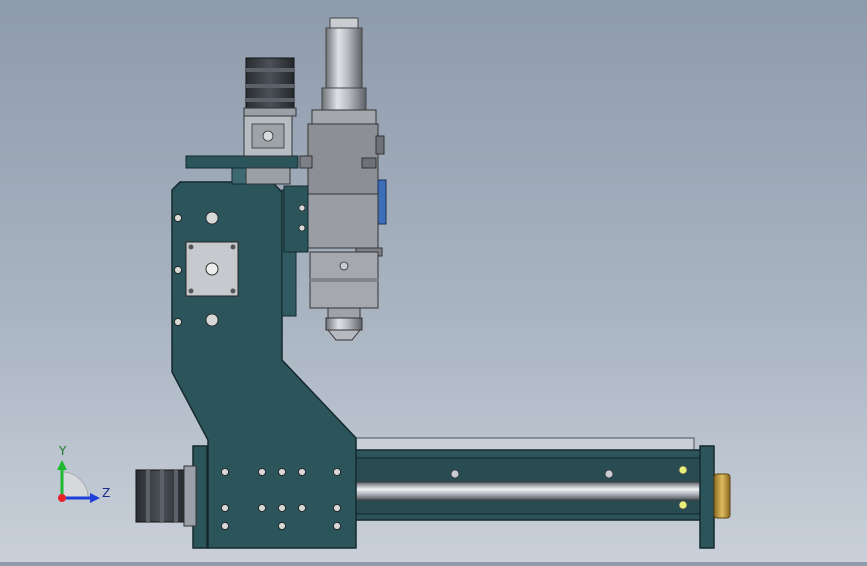  What do you see at coordinates (75, 485) in the screenshot?
I see `triad-quadrant` at bounding box center [75, 485].